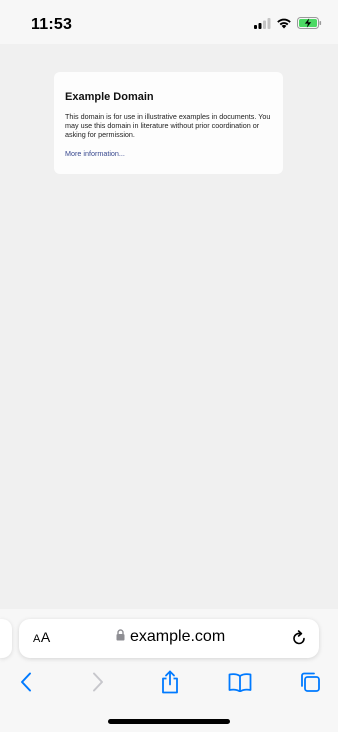 This screenshot has width=338, height=732. Describe the element at coordinates (178, 636) in the screenshot. I see `url-text: example.com` at that location.